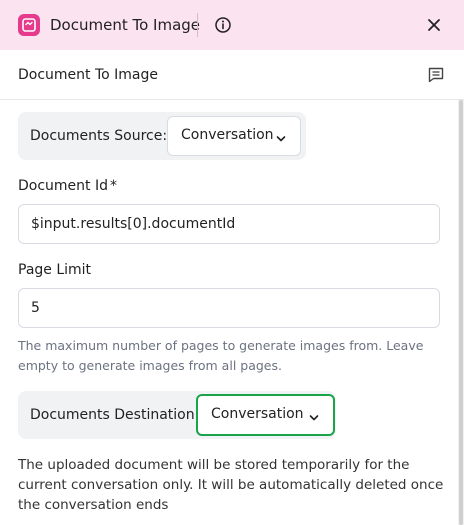 The height and width of the screenshot is (525, 464). What do you see at coordinates (197, 25) in the screenshot?
I see `header-divider` at bounding box center [197, 25].